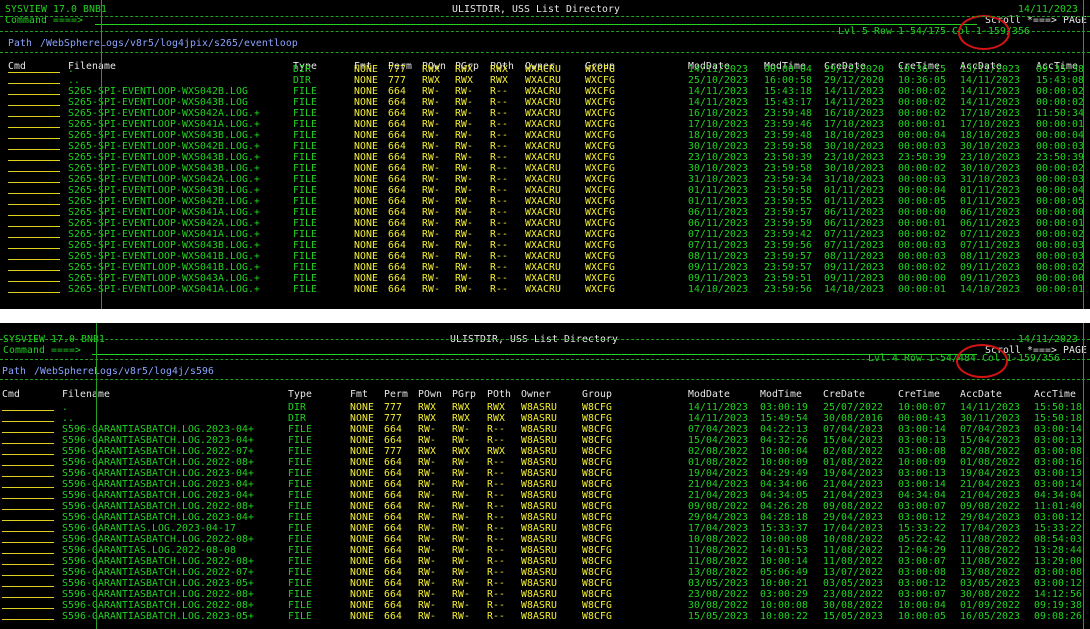  I want to click on column-header: Type, so click(300, 394).